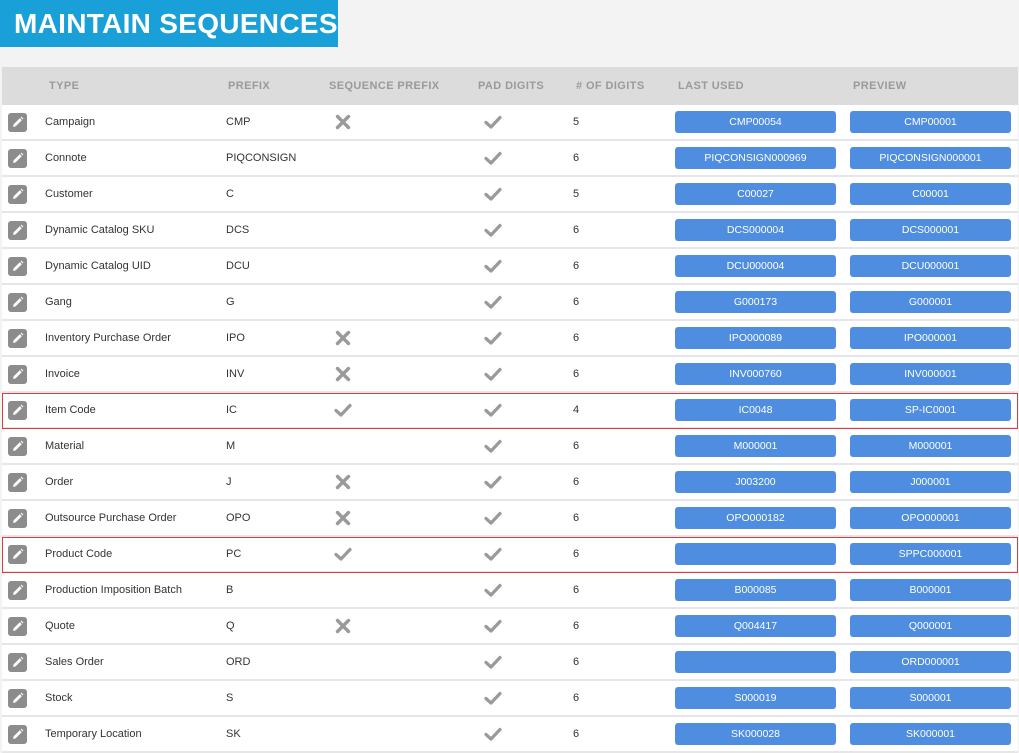  I want to click on cell-type: Product Code, so click(79, 554).